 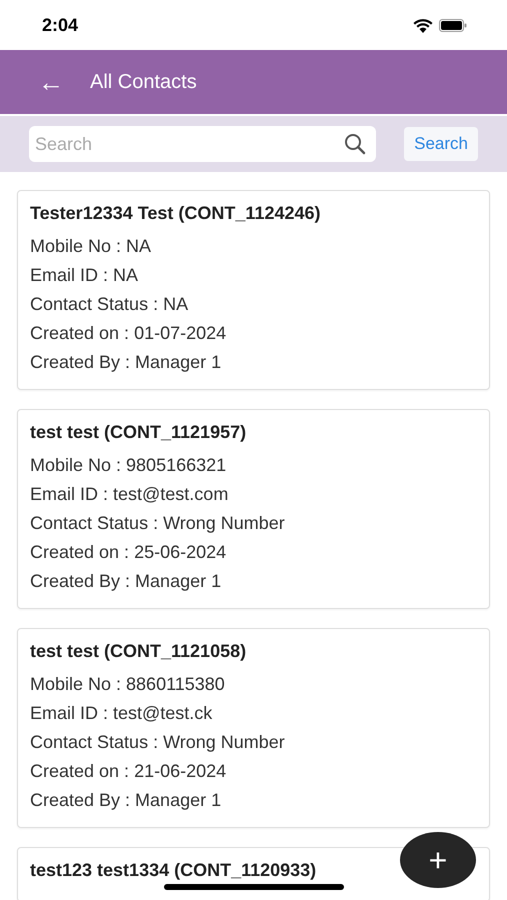 I want to click on status-time: 2:04, so click(x=60, y=25).